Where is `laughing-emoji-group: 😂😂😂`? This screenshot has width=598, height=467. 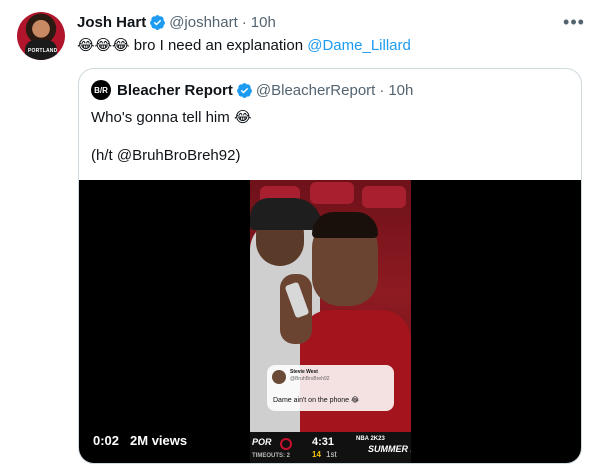
laughing-emoji-group: 😂😂😂 is located at coordinates (103, 45).